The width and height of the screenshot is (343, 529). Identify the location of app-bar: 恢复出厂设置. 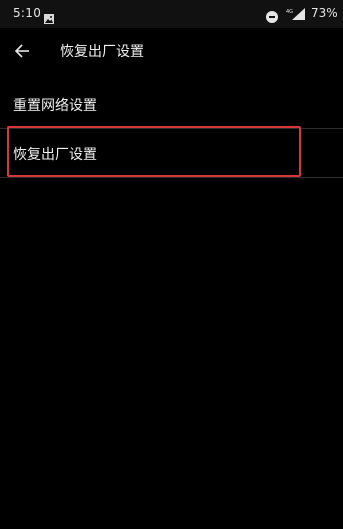
(171, 51).